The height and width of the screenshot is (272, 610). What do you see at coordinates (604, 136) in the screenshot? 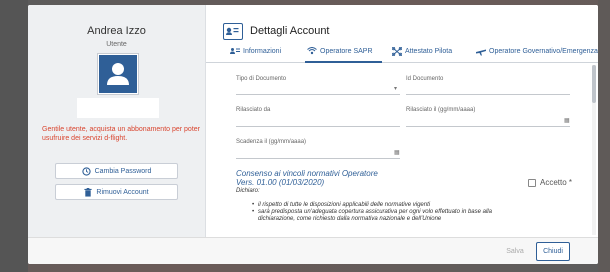
I see `backdrop-right` at bounding box center [604, 136].